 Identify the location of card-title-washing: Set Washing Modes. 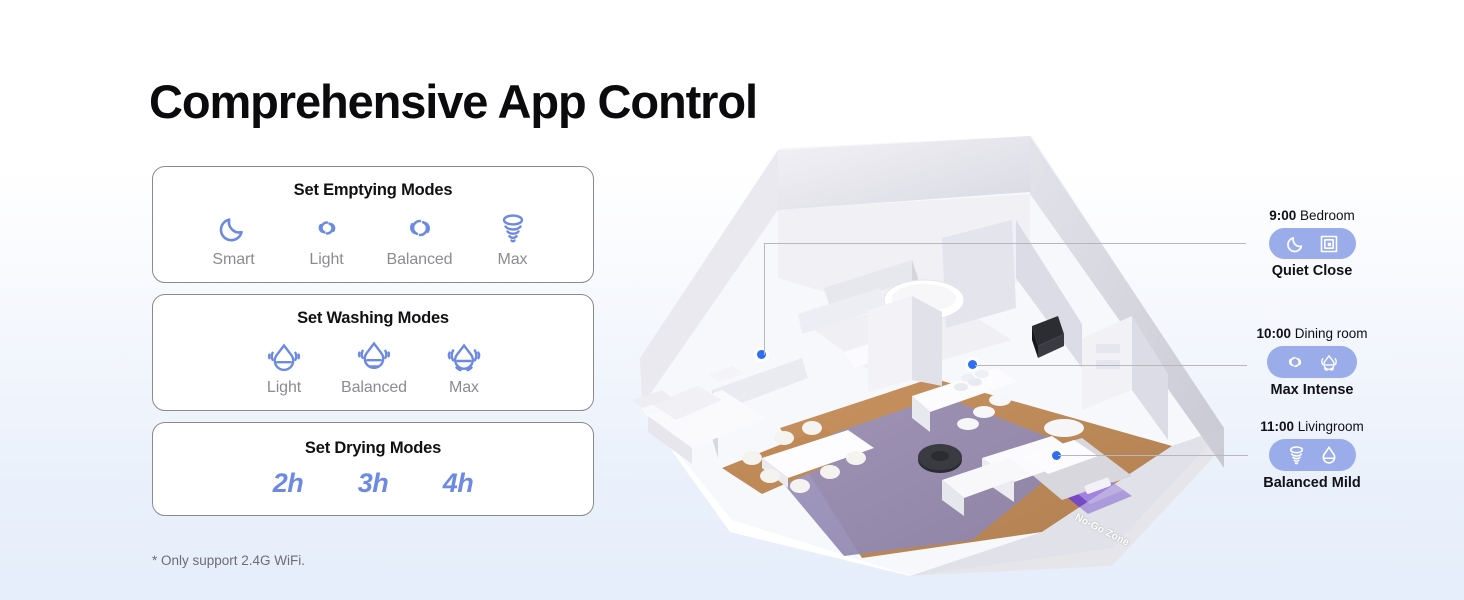
(373, 318).